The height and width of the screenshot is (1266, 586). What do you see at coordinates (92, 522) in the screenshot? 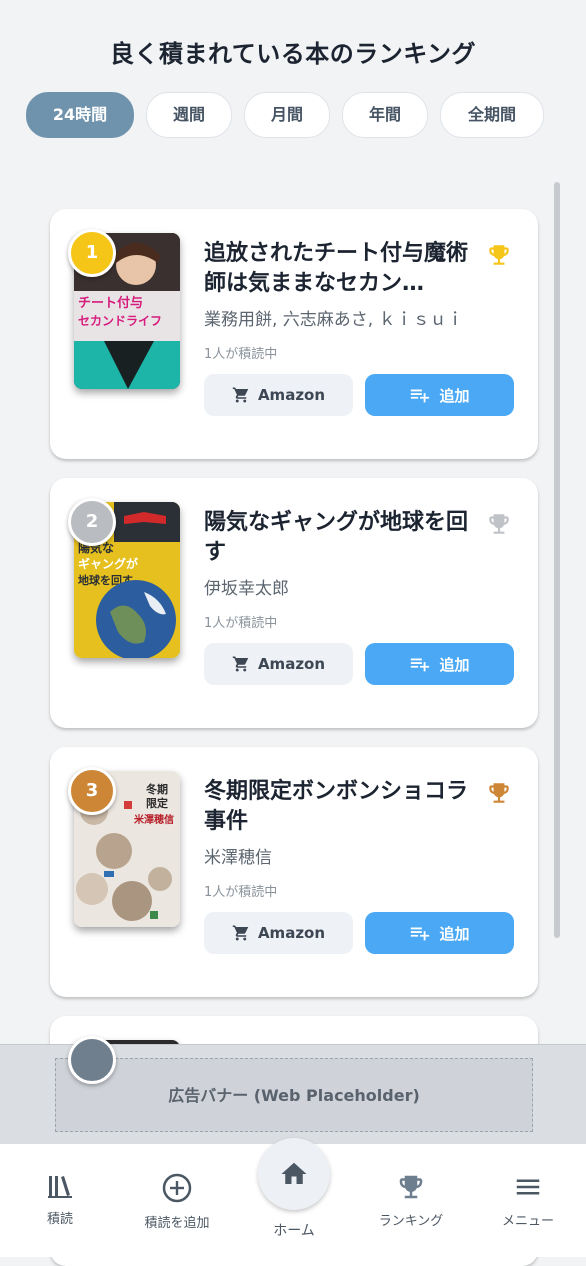
I see `rank-badge: 2` at bounding box center [92, 522].